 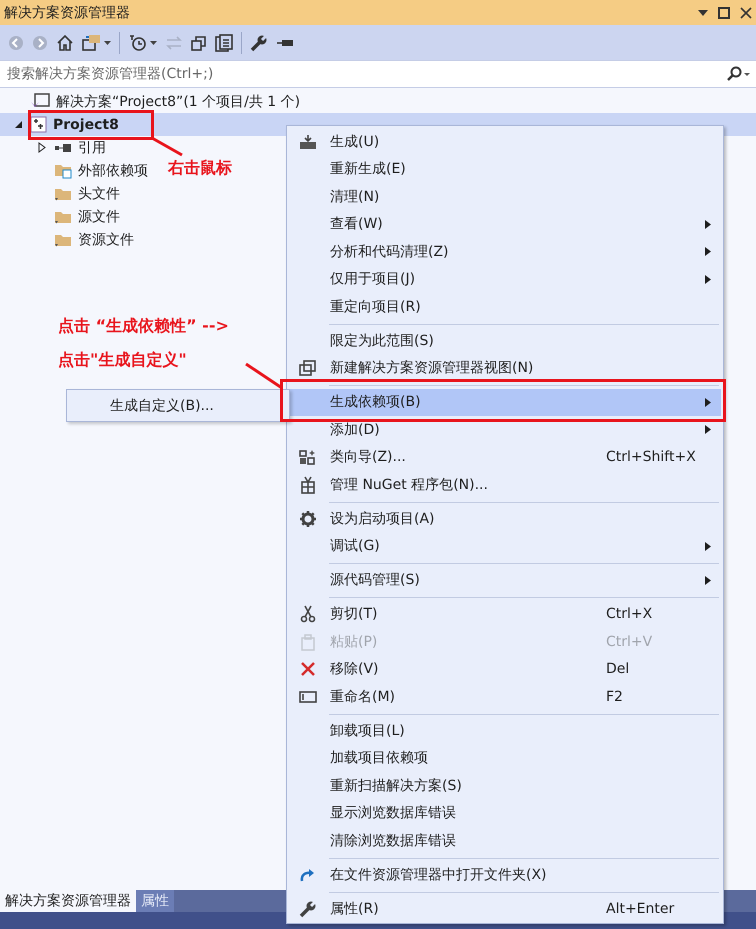 What do you see at coordinates (505, 306) in the screenshot?
I see `menu-item: 重定向项目(R)` at bounding box center [505, 306].